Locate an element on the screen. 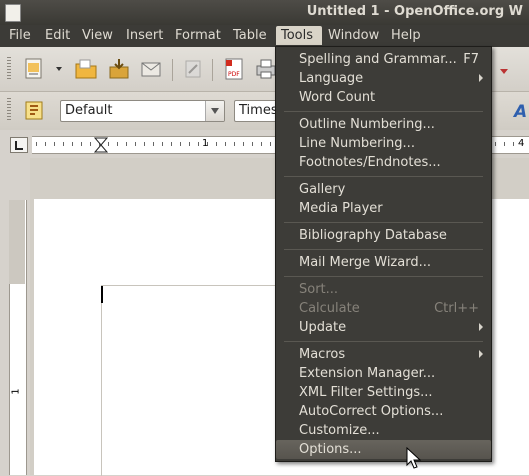 This screenshot has height=476, width=529. menu-item-label: Gallery is located at coordinates (322, 189).